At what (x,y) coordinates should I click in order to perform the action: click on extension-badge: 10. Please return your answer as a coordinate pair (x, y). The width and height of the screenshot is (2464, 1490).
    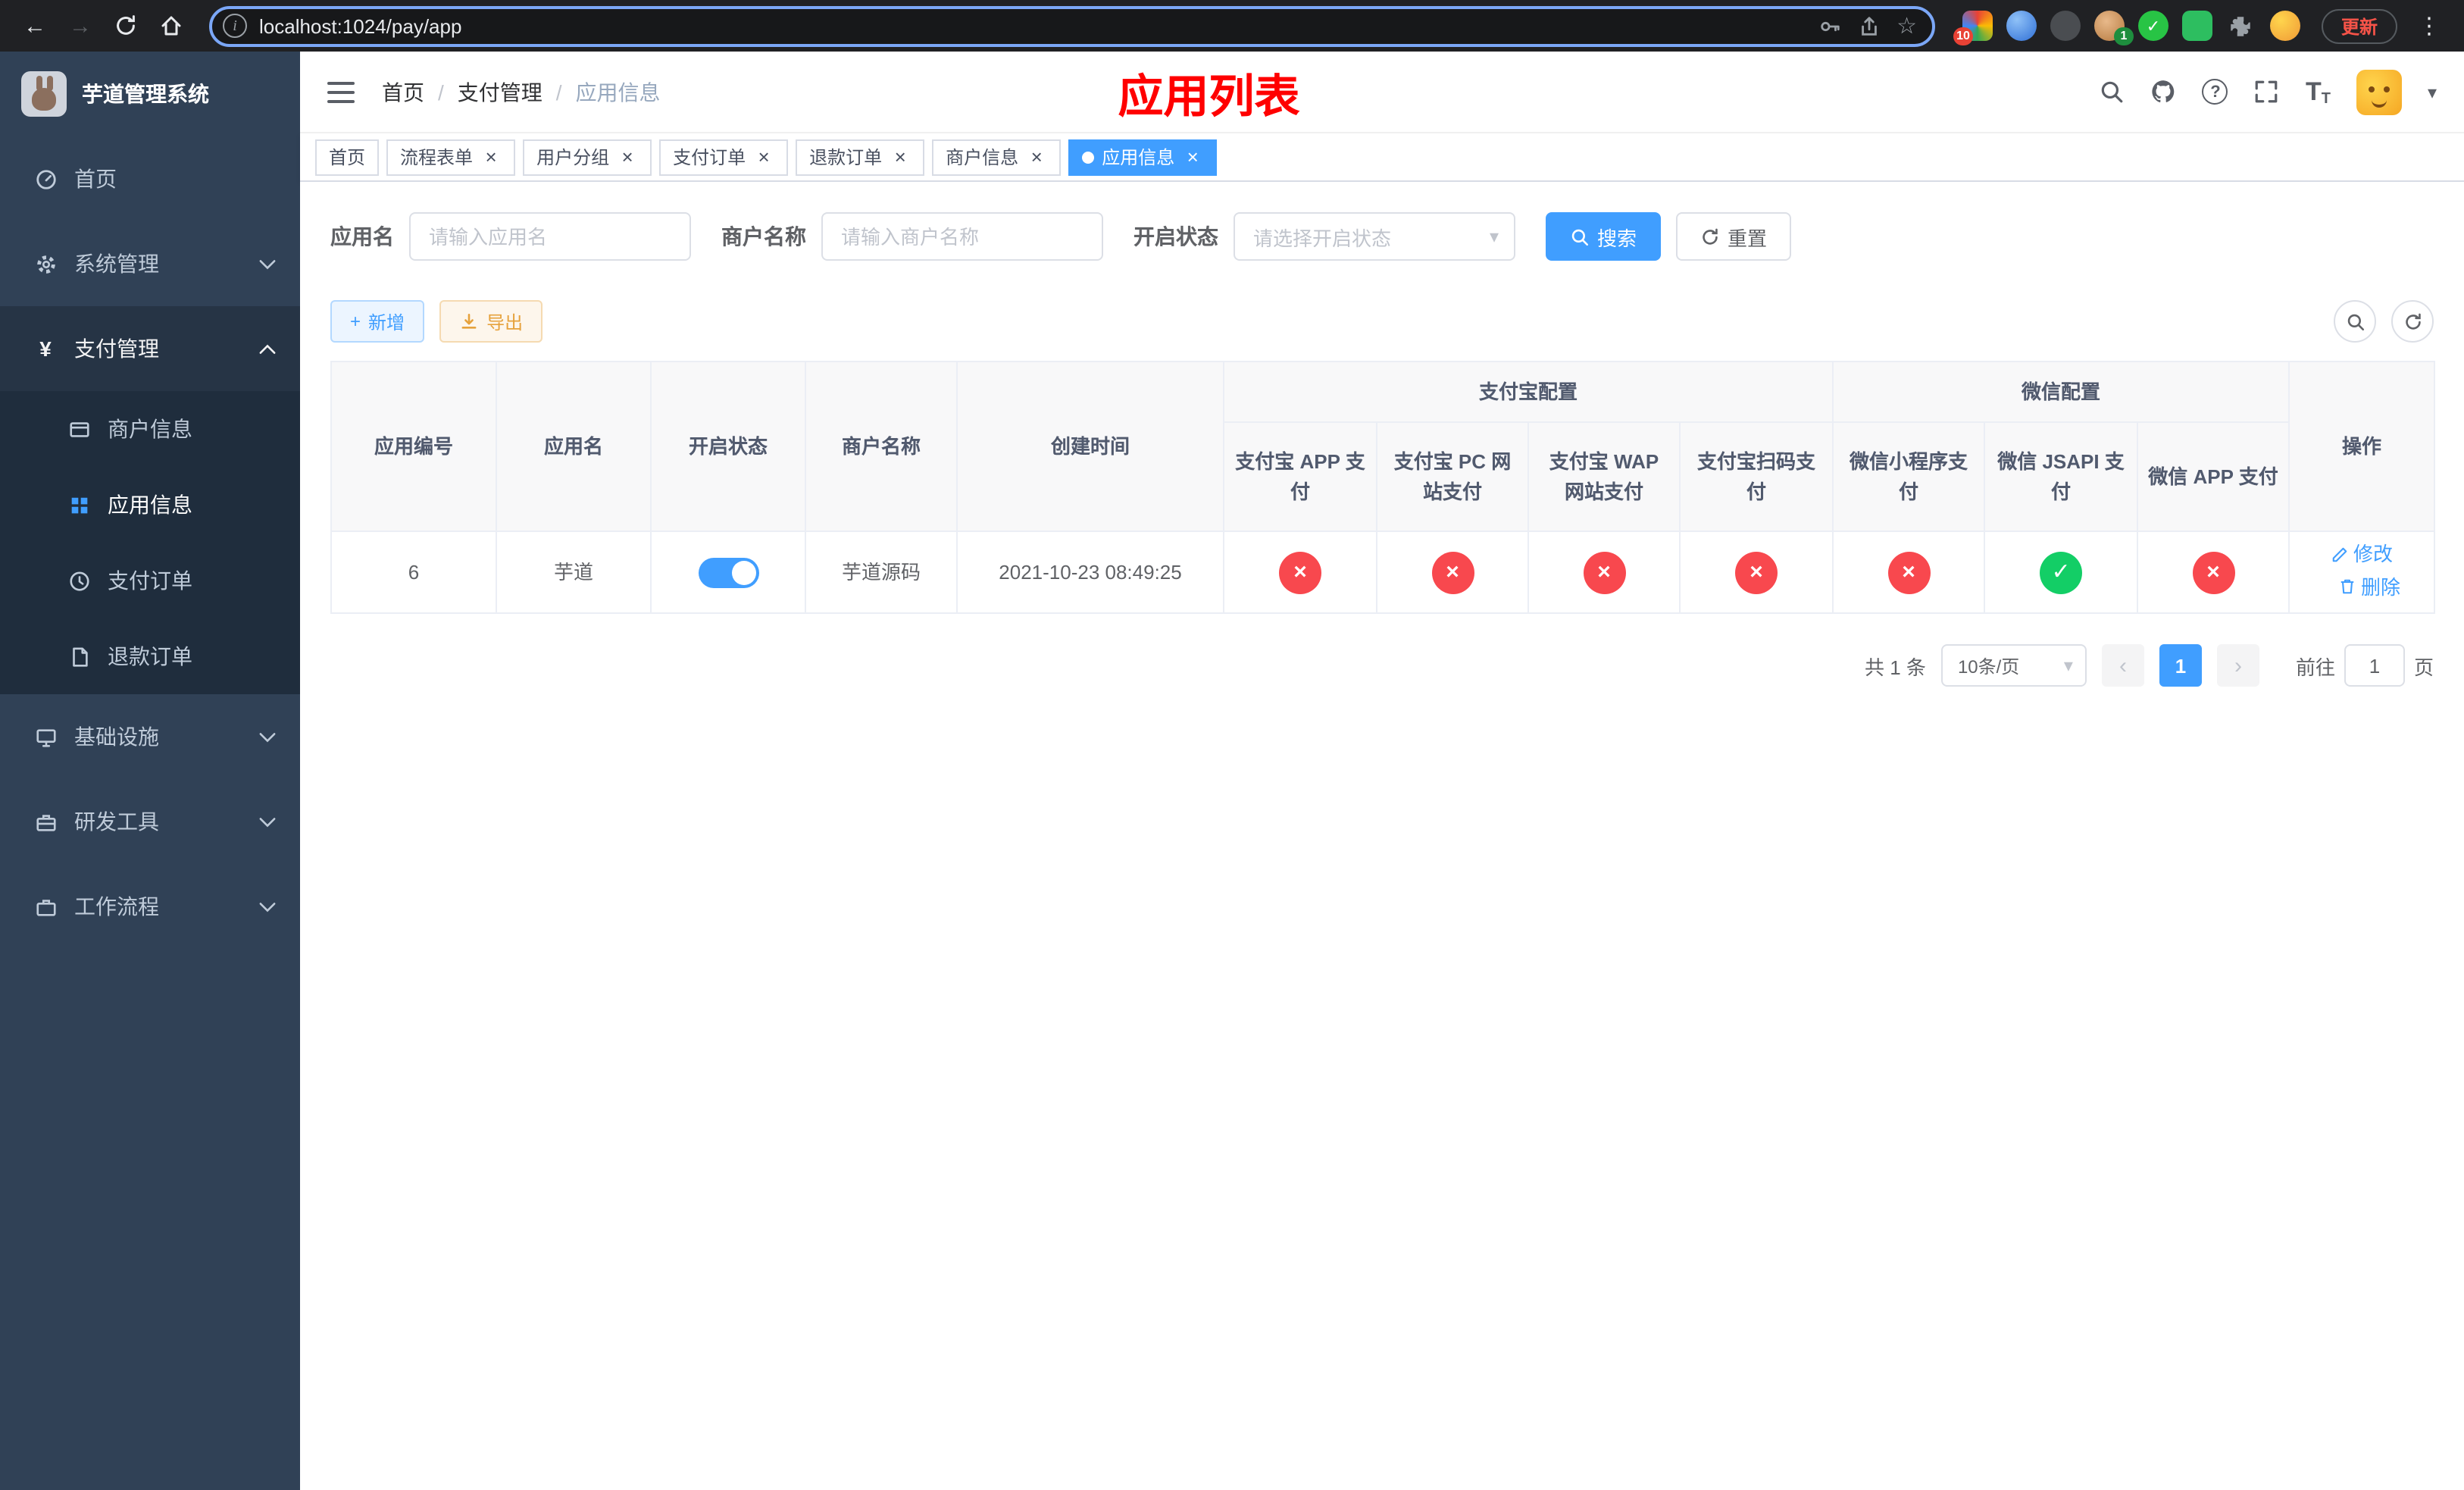
    Looking at the image, I should click on (1963, 36).